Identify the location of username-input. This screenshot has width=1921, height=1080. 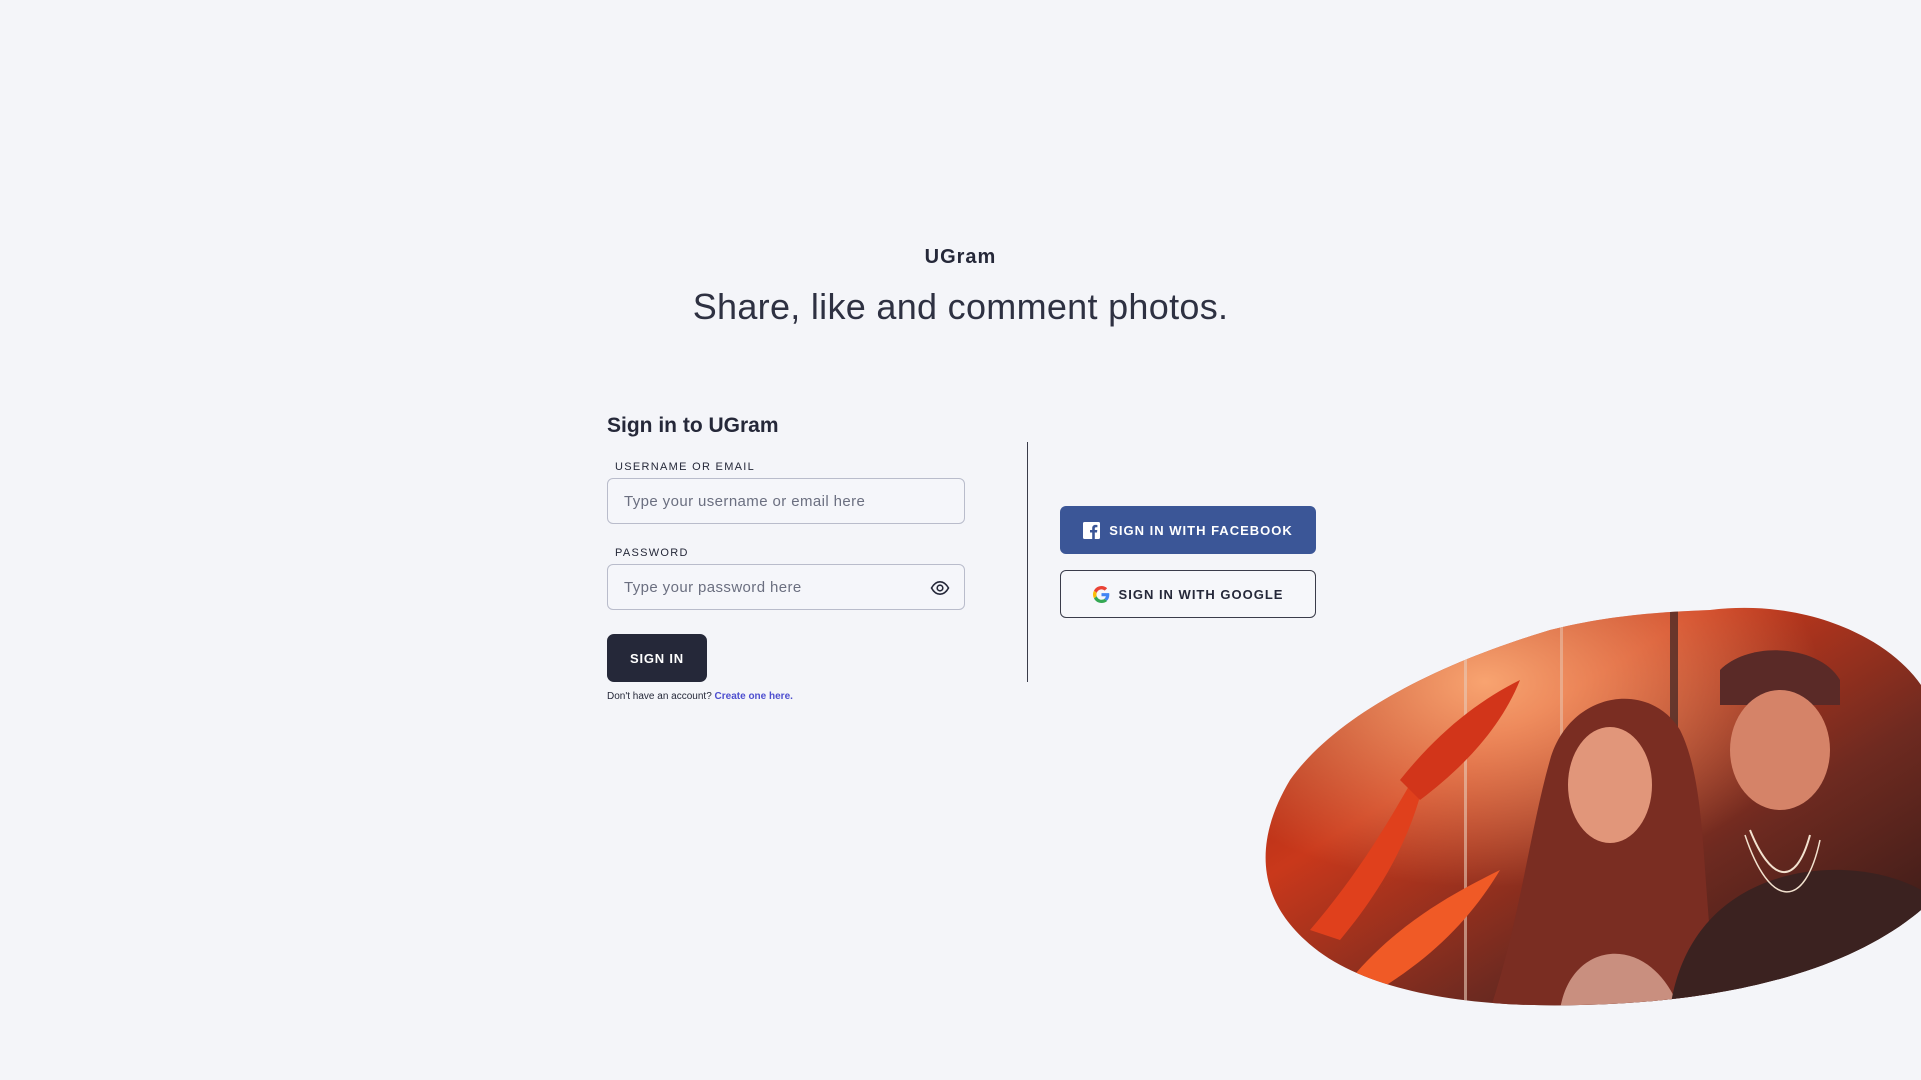
(786, 501).